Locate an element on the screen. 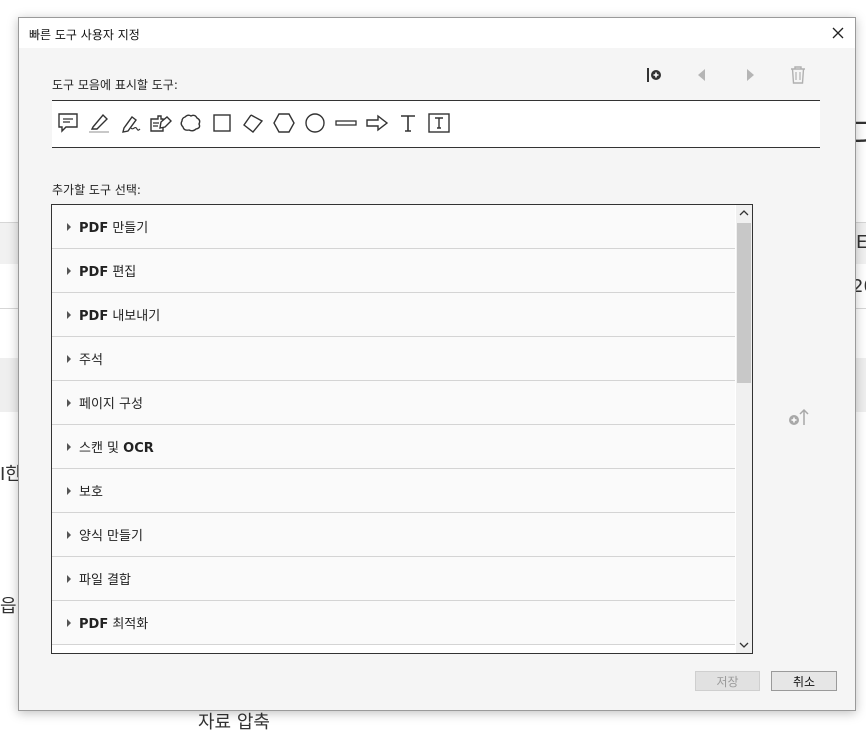 This screenshot has width=866, height=734. arrow-right-icon is located at coordinates (377, 123).